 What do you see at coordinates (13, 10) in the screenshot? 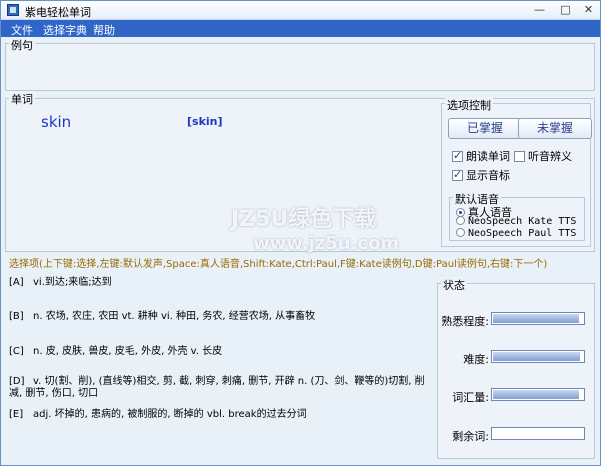
I see `app-icon` at bounding box center [13, 10].